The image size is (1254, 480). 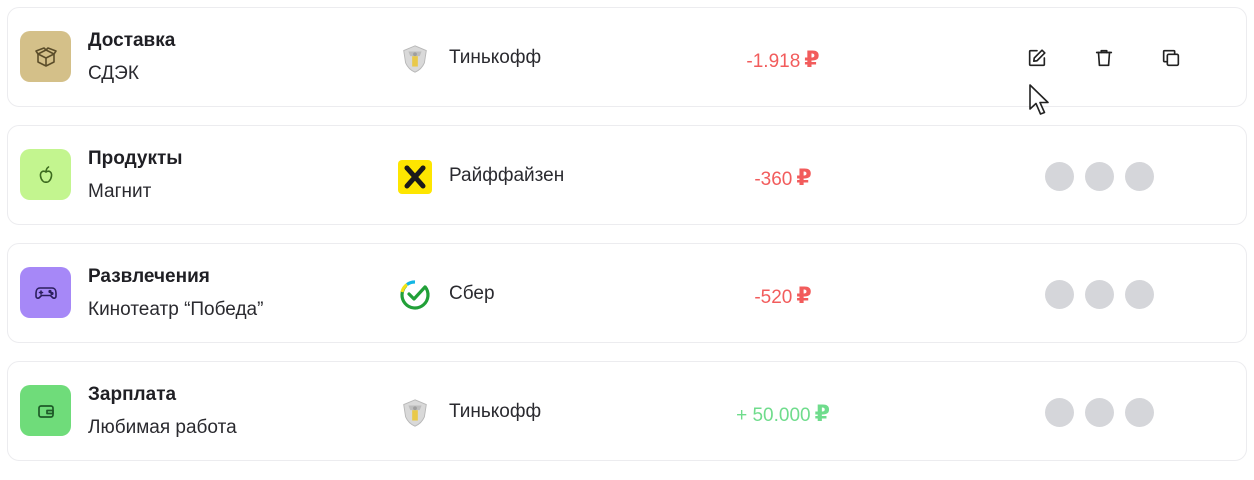 What do you see at coordinates (472, 293) in the screenshot?
I see `bank-name: Сбер` at bounding box center [472, 293].